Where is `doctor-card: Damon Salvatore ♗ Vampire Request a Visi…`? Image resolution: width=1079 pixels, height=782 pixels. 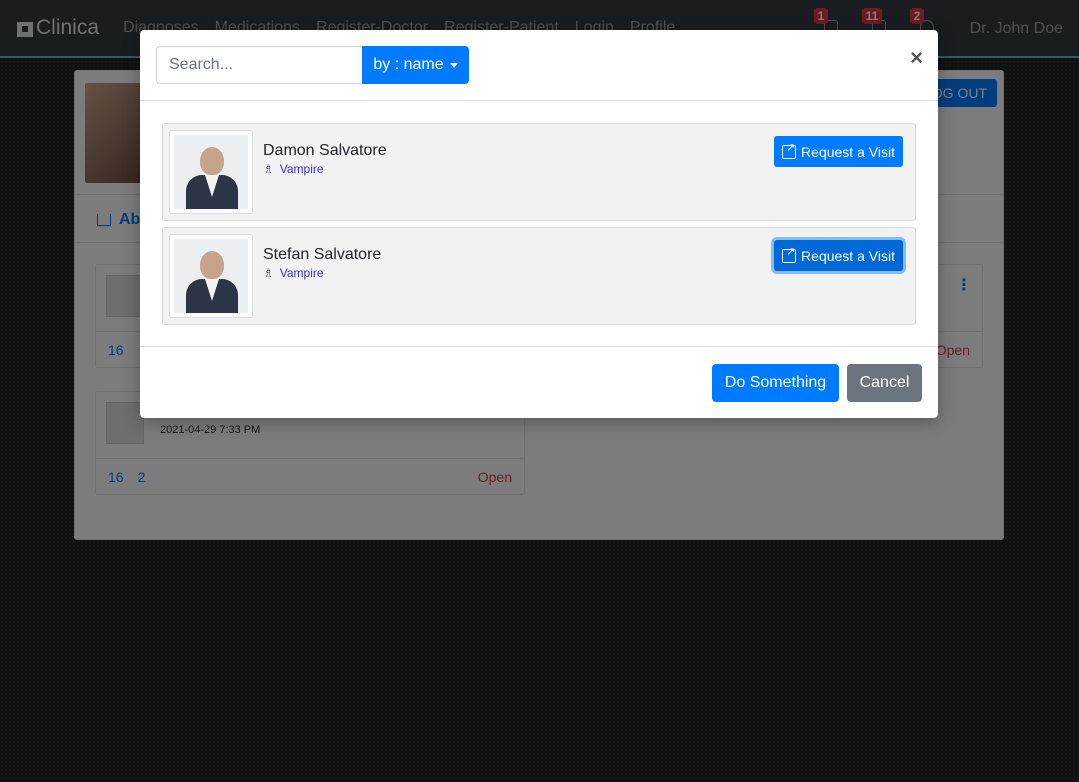
doctor-card: Damon Salvatore ♗ Vampire Request a Visi… is located at coordinates (539, 172).